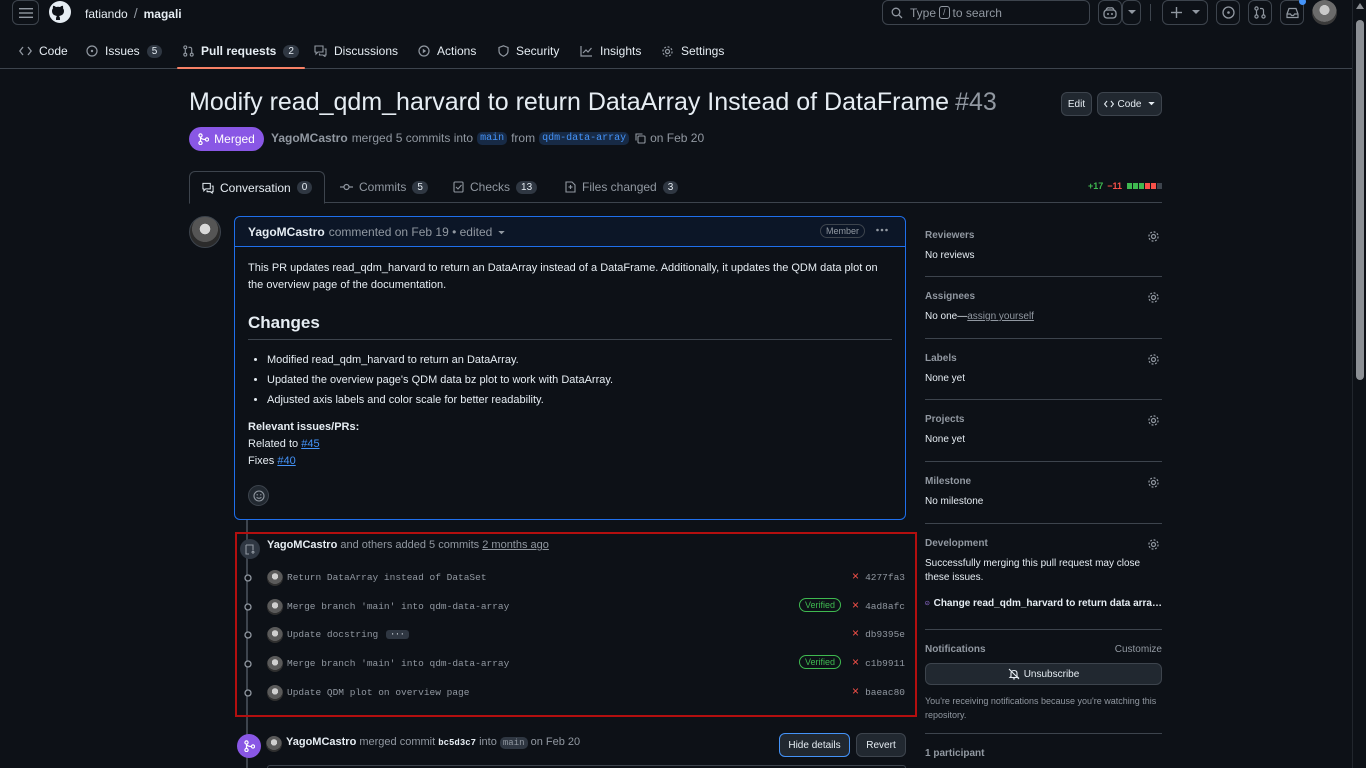 The height and width of the screenshot is (768, 1366). I want to click on commit-sha: 4277fa3, so click(885, 577).